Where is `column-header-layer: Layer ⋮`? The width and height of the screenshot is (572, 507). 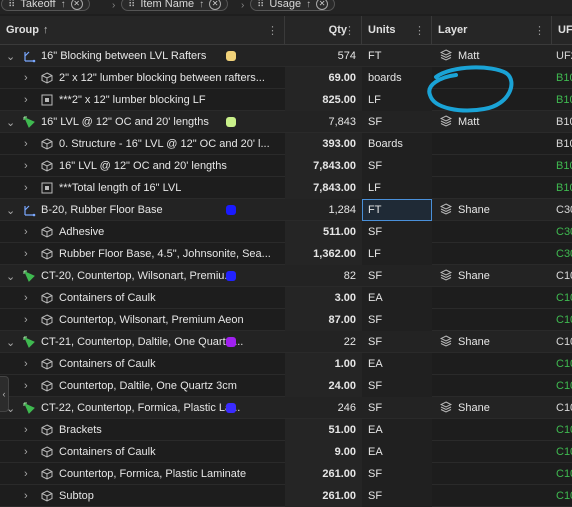
column-header-layer: Layer ⋮ is located at coordinates (492, 30).